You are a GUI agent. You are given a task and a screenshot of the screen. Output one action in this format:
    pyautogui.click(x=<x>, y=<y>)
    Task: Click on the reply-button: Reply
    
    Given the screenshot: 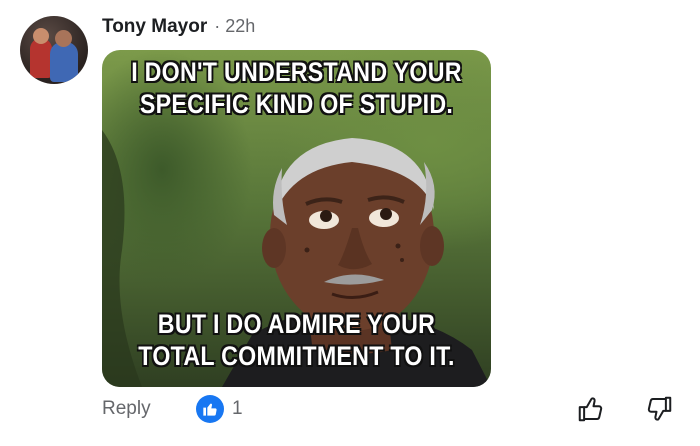 What is the action you would take?
    pyautogui.click(x=126, y=409)
    